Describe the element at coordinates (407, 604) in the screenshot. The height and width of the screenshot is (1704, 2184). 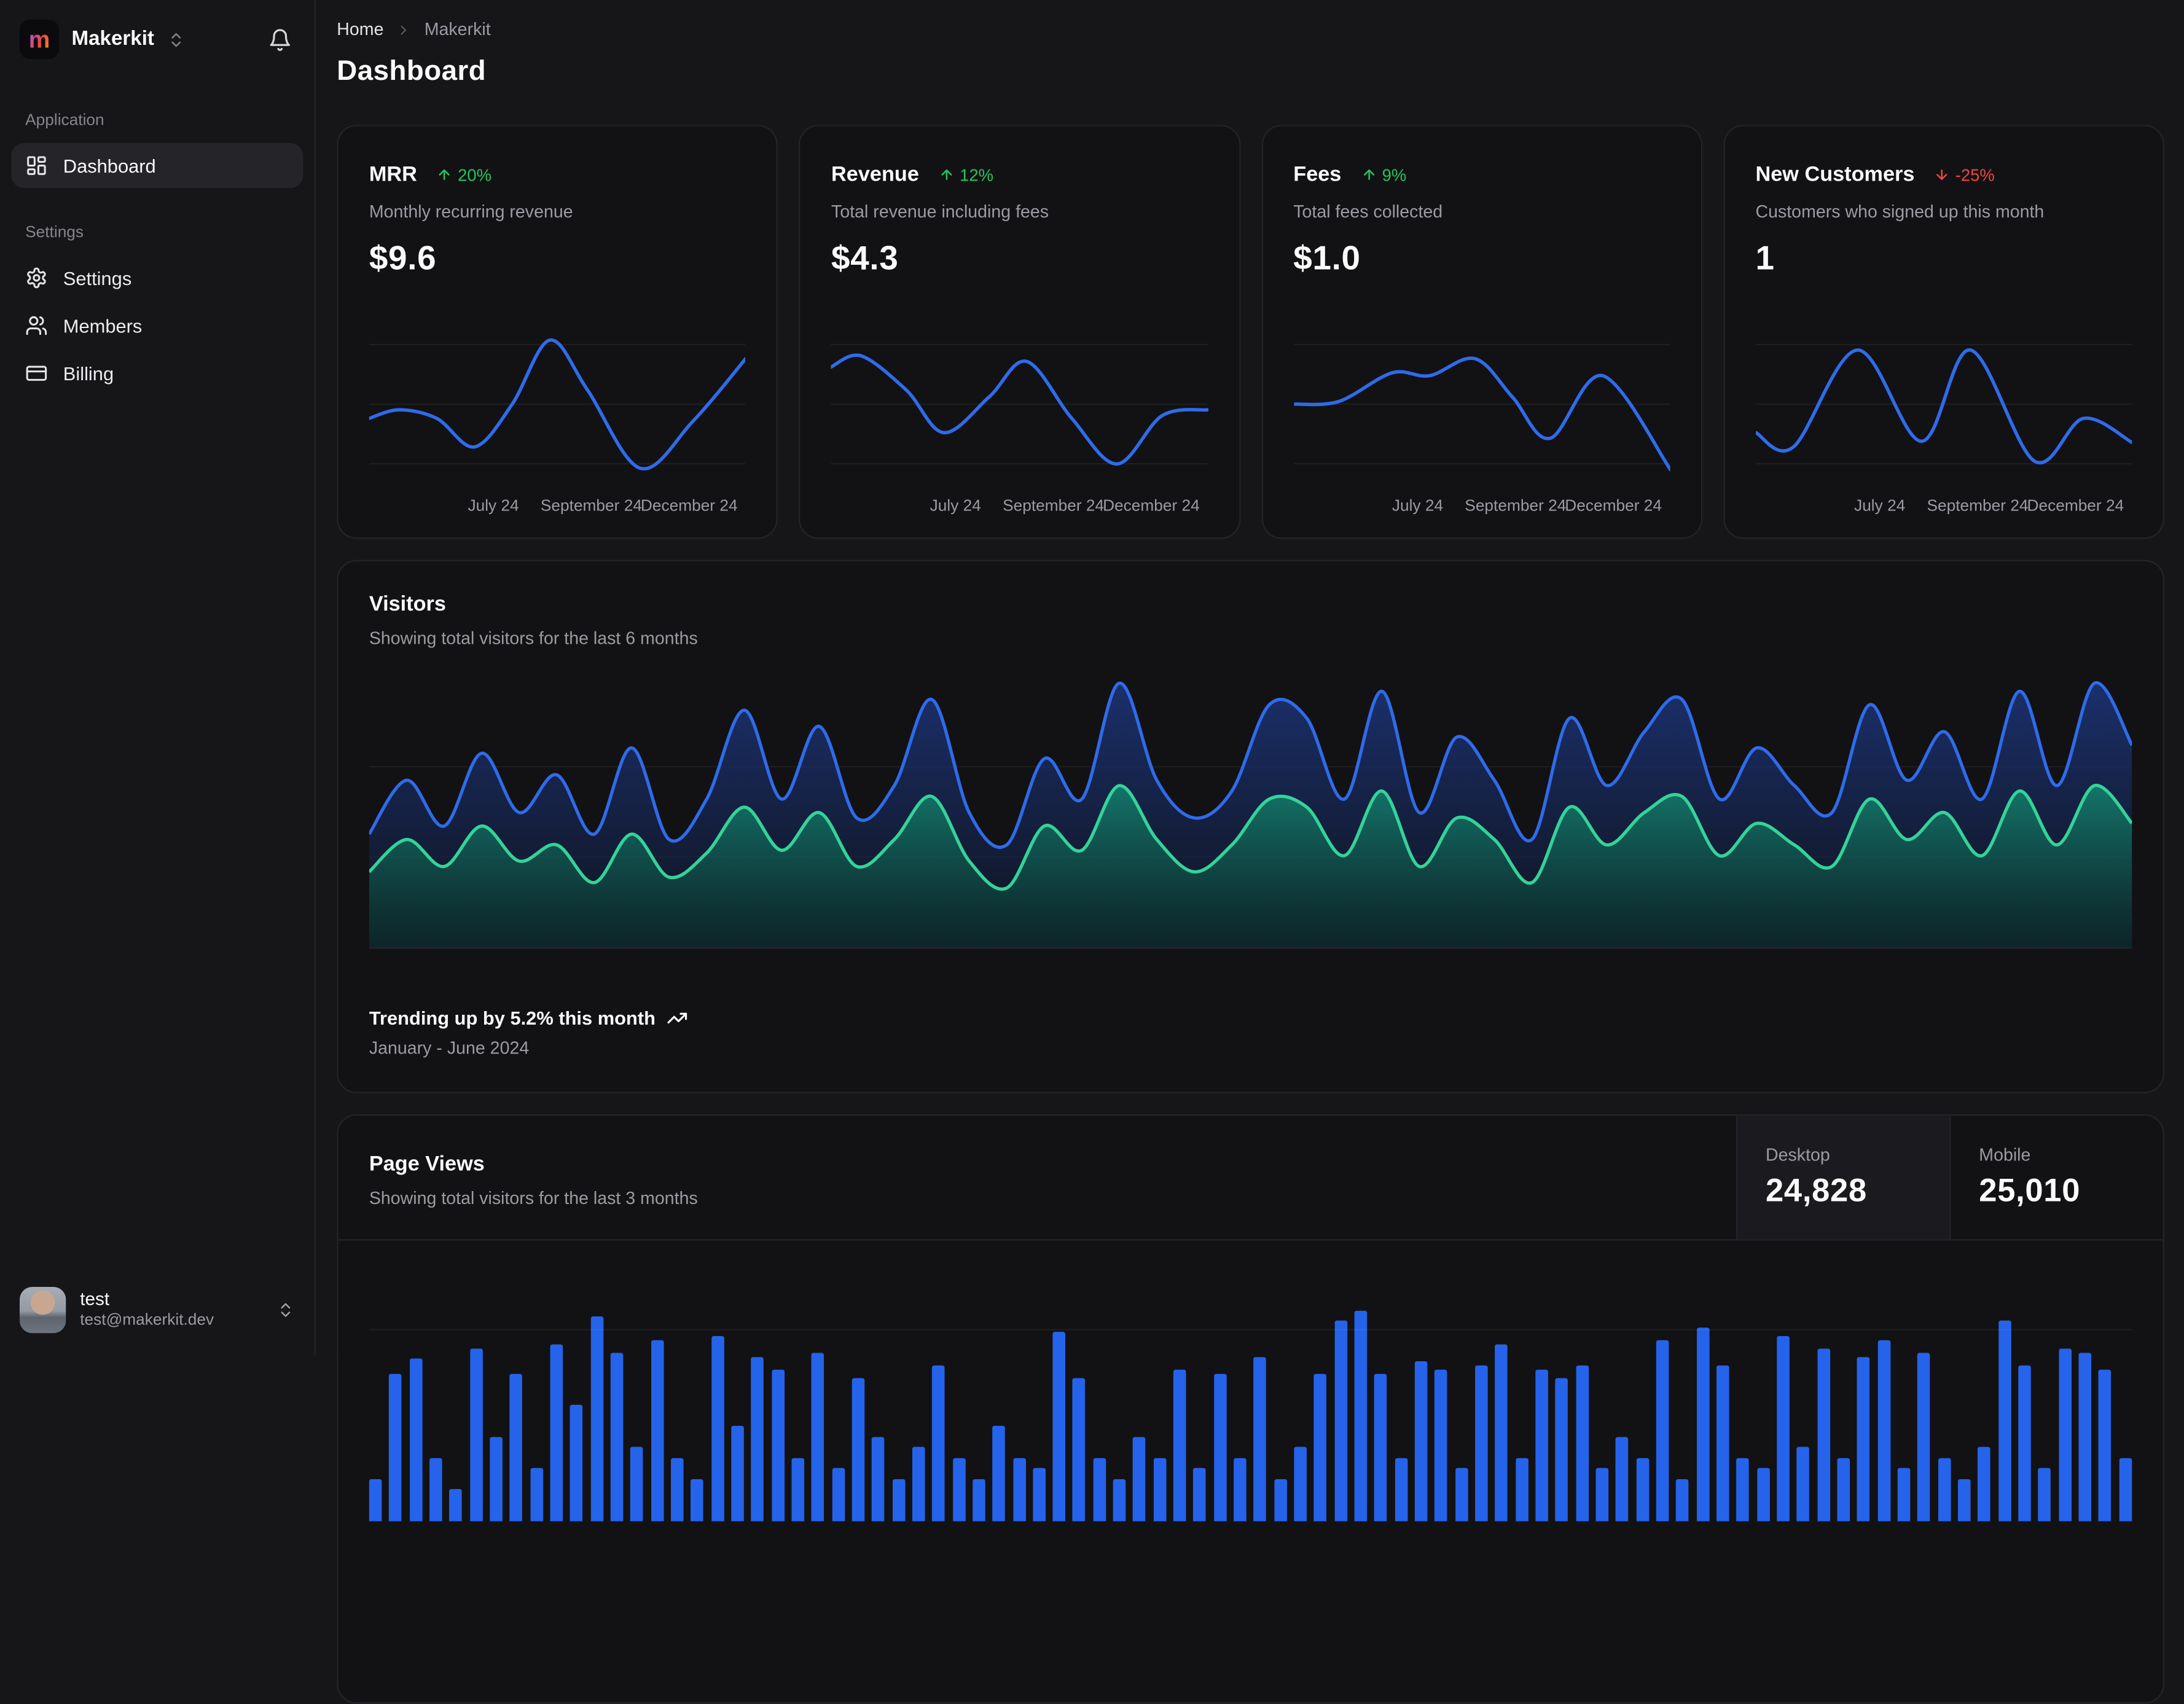
I see `visitors-title: Visitors` at that location.